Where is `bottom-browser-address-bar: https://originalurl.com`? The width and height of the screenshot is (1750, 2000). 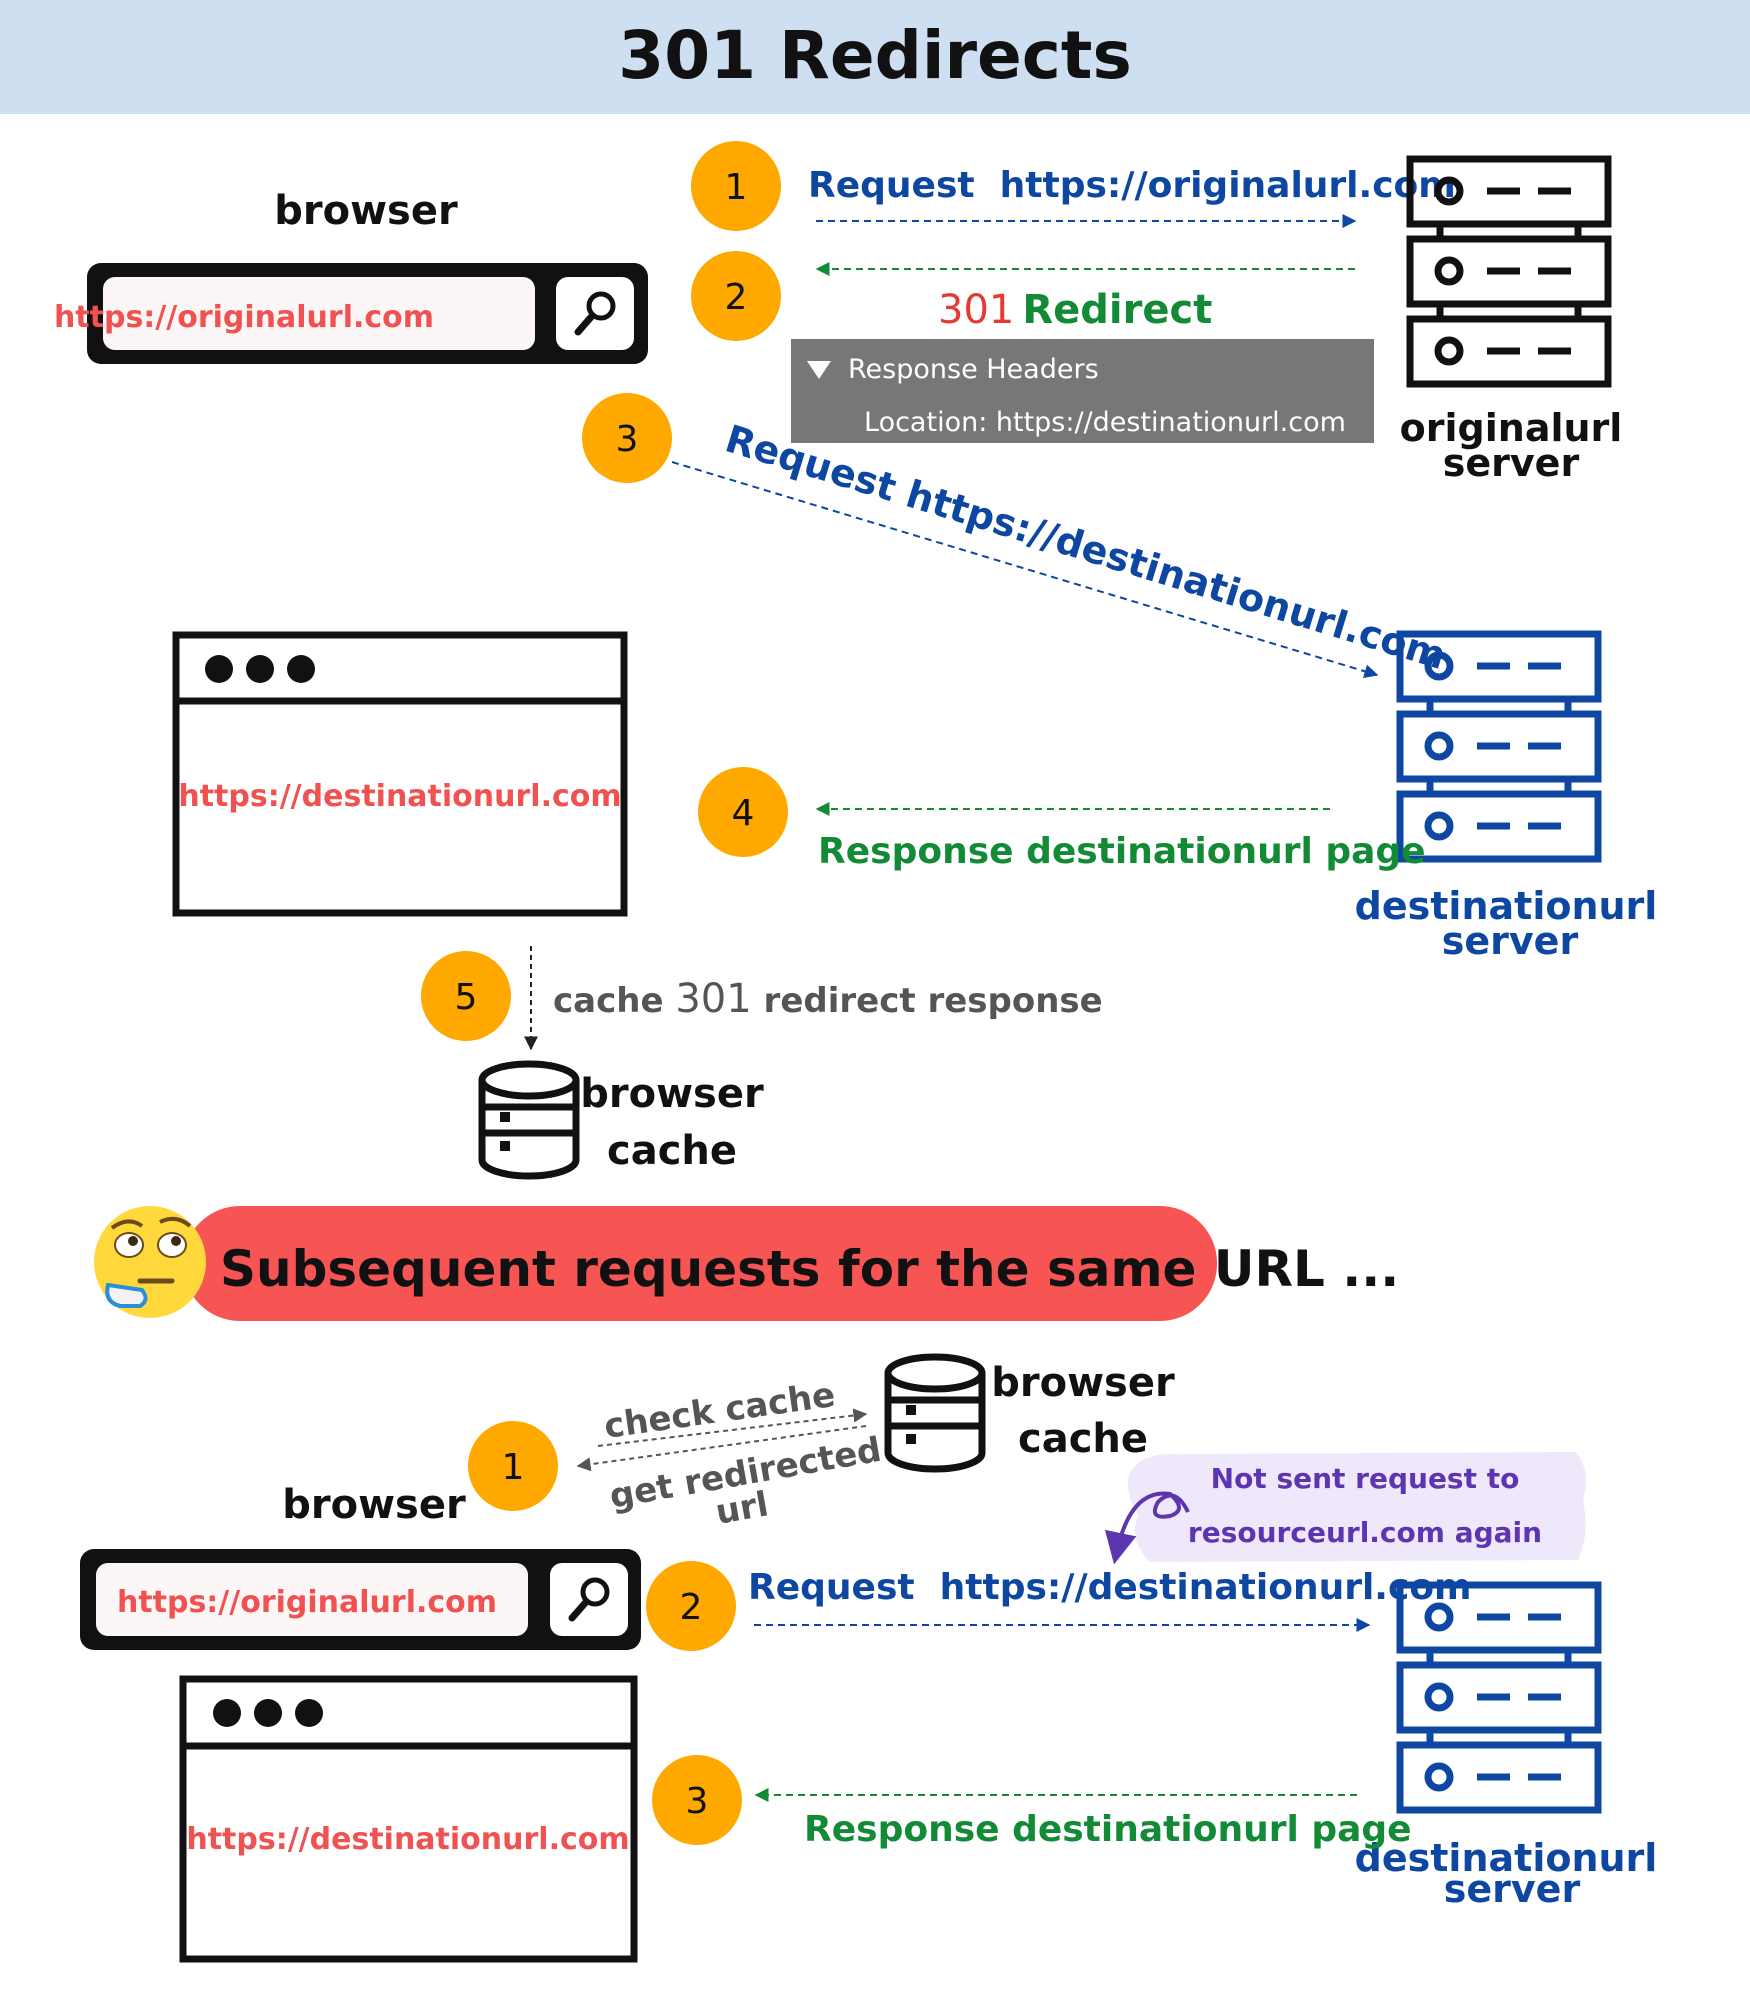 bottom-browser-address-bar: https://originalurl.com is located at coordinates (360, 1599).